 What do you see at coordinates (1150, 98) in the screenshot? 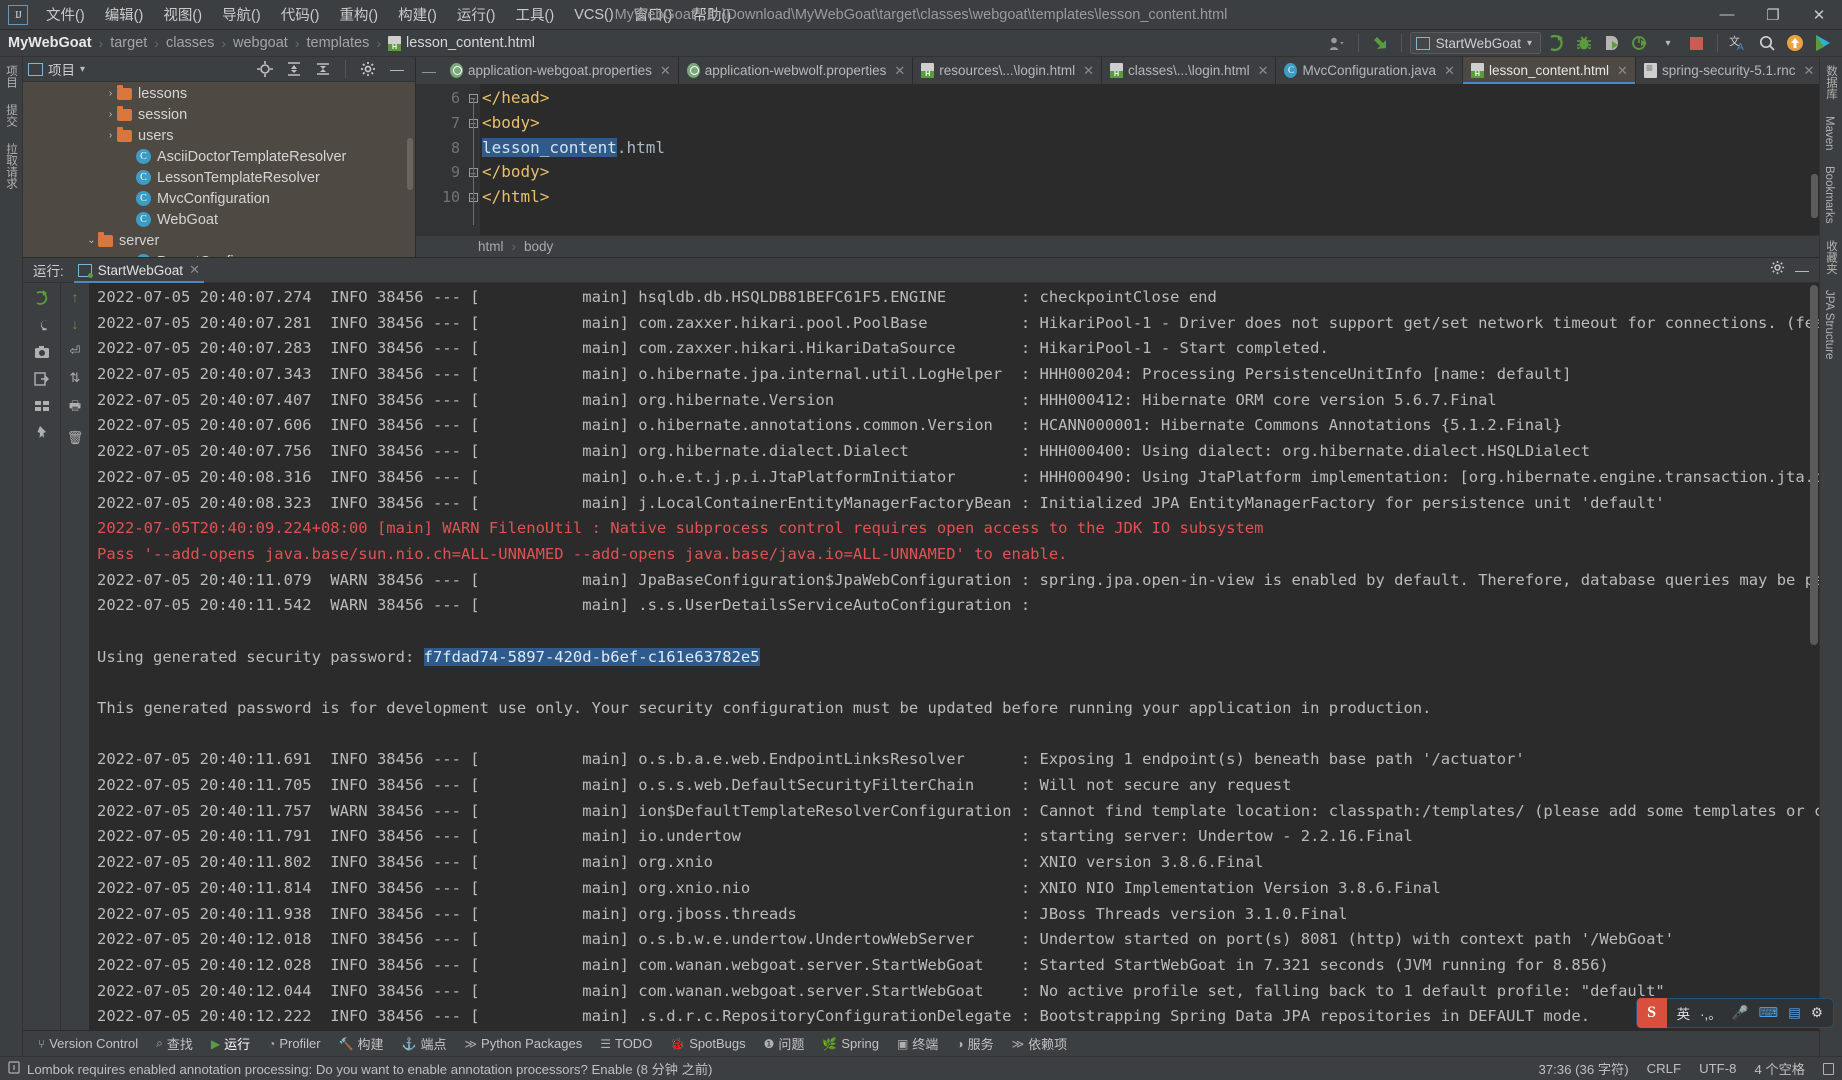
I see `code-line-6: </head>` at bounding box center [1150, 98].